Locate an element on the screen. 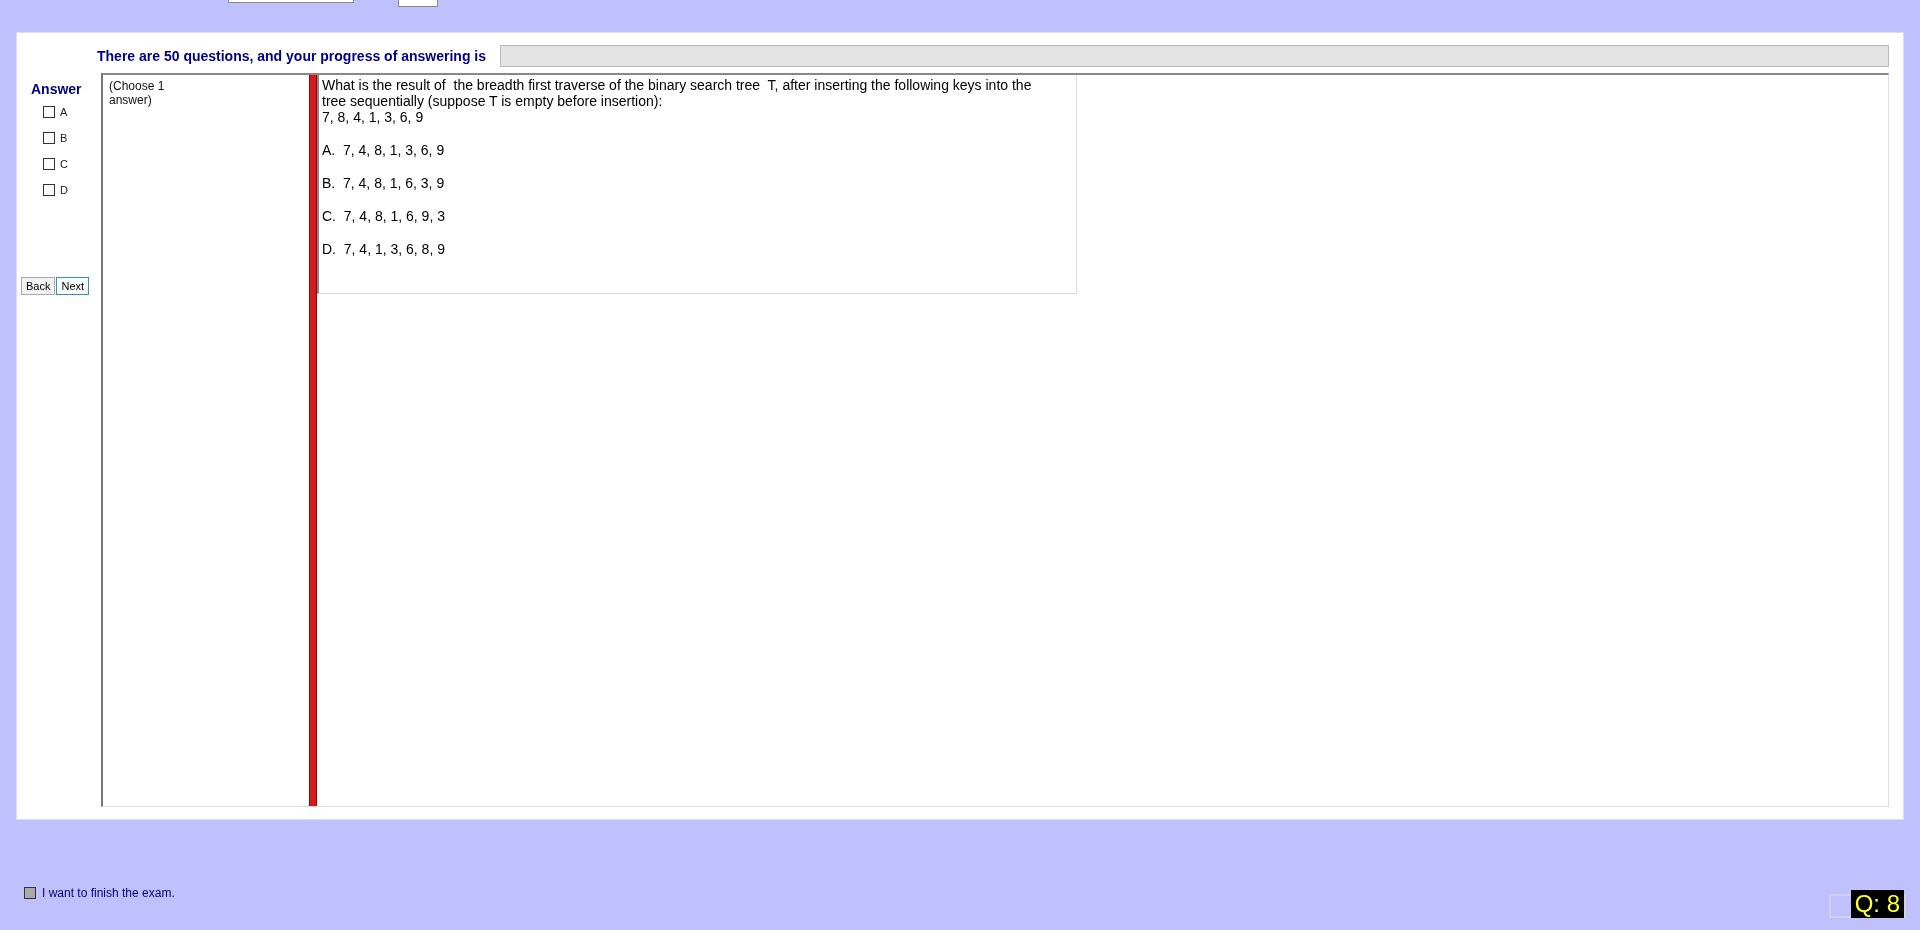 Image resolution: width=1920 pixels, height=930 pixels. choice-text: B. 7, 4, 8, 1, 6, 3, 9 is located at coordinates (384, 183).